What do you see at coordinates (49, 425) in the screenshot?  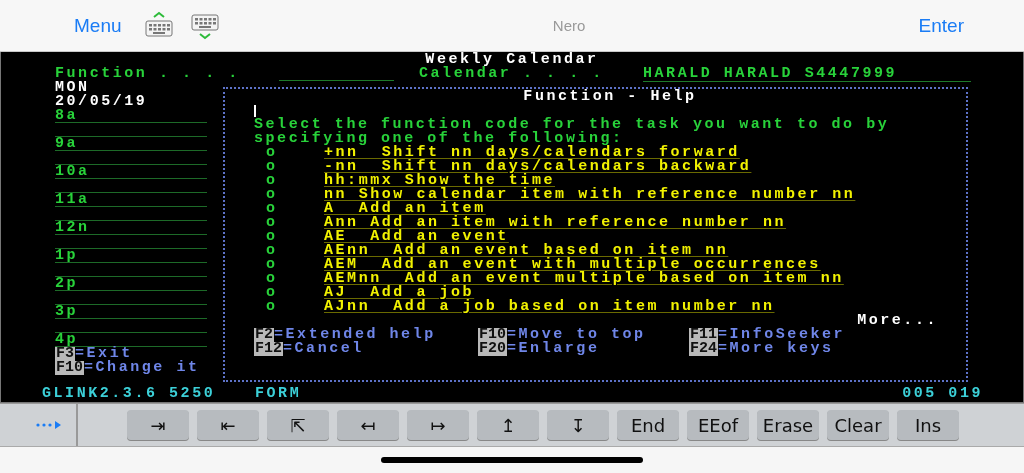 I see `more-icon` at bounding box center [49, 425].